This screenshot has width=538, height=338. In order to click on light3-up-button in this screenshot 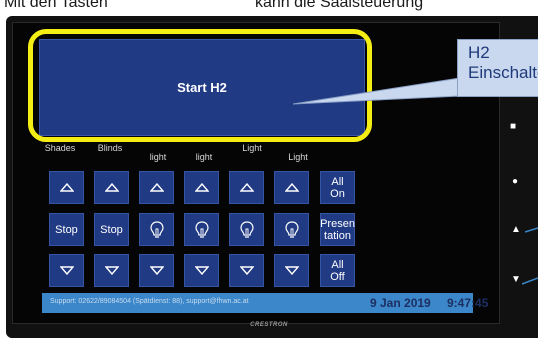, I will do `click(246, 187)`.